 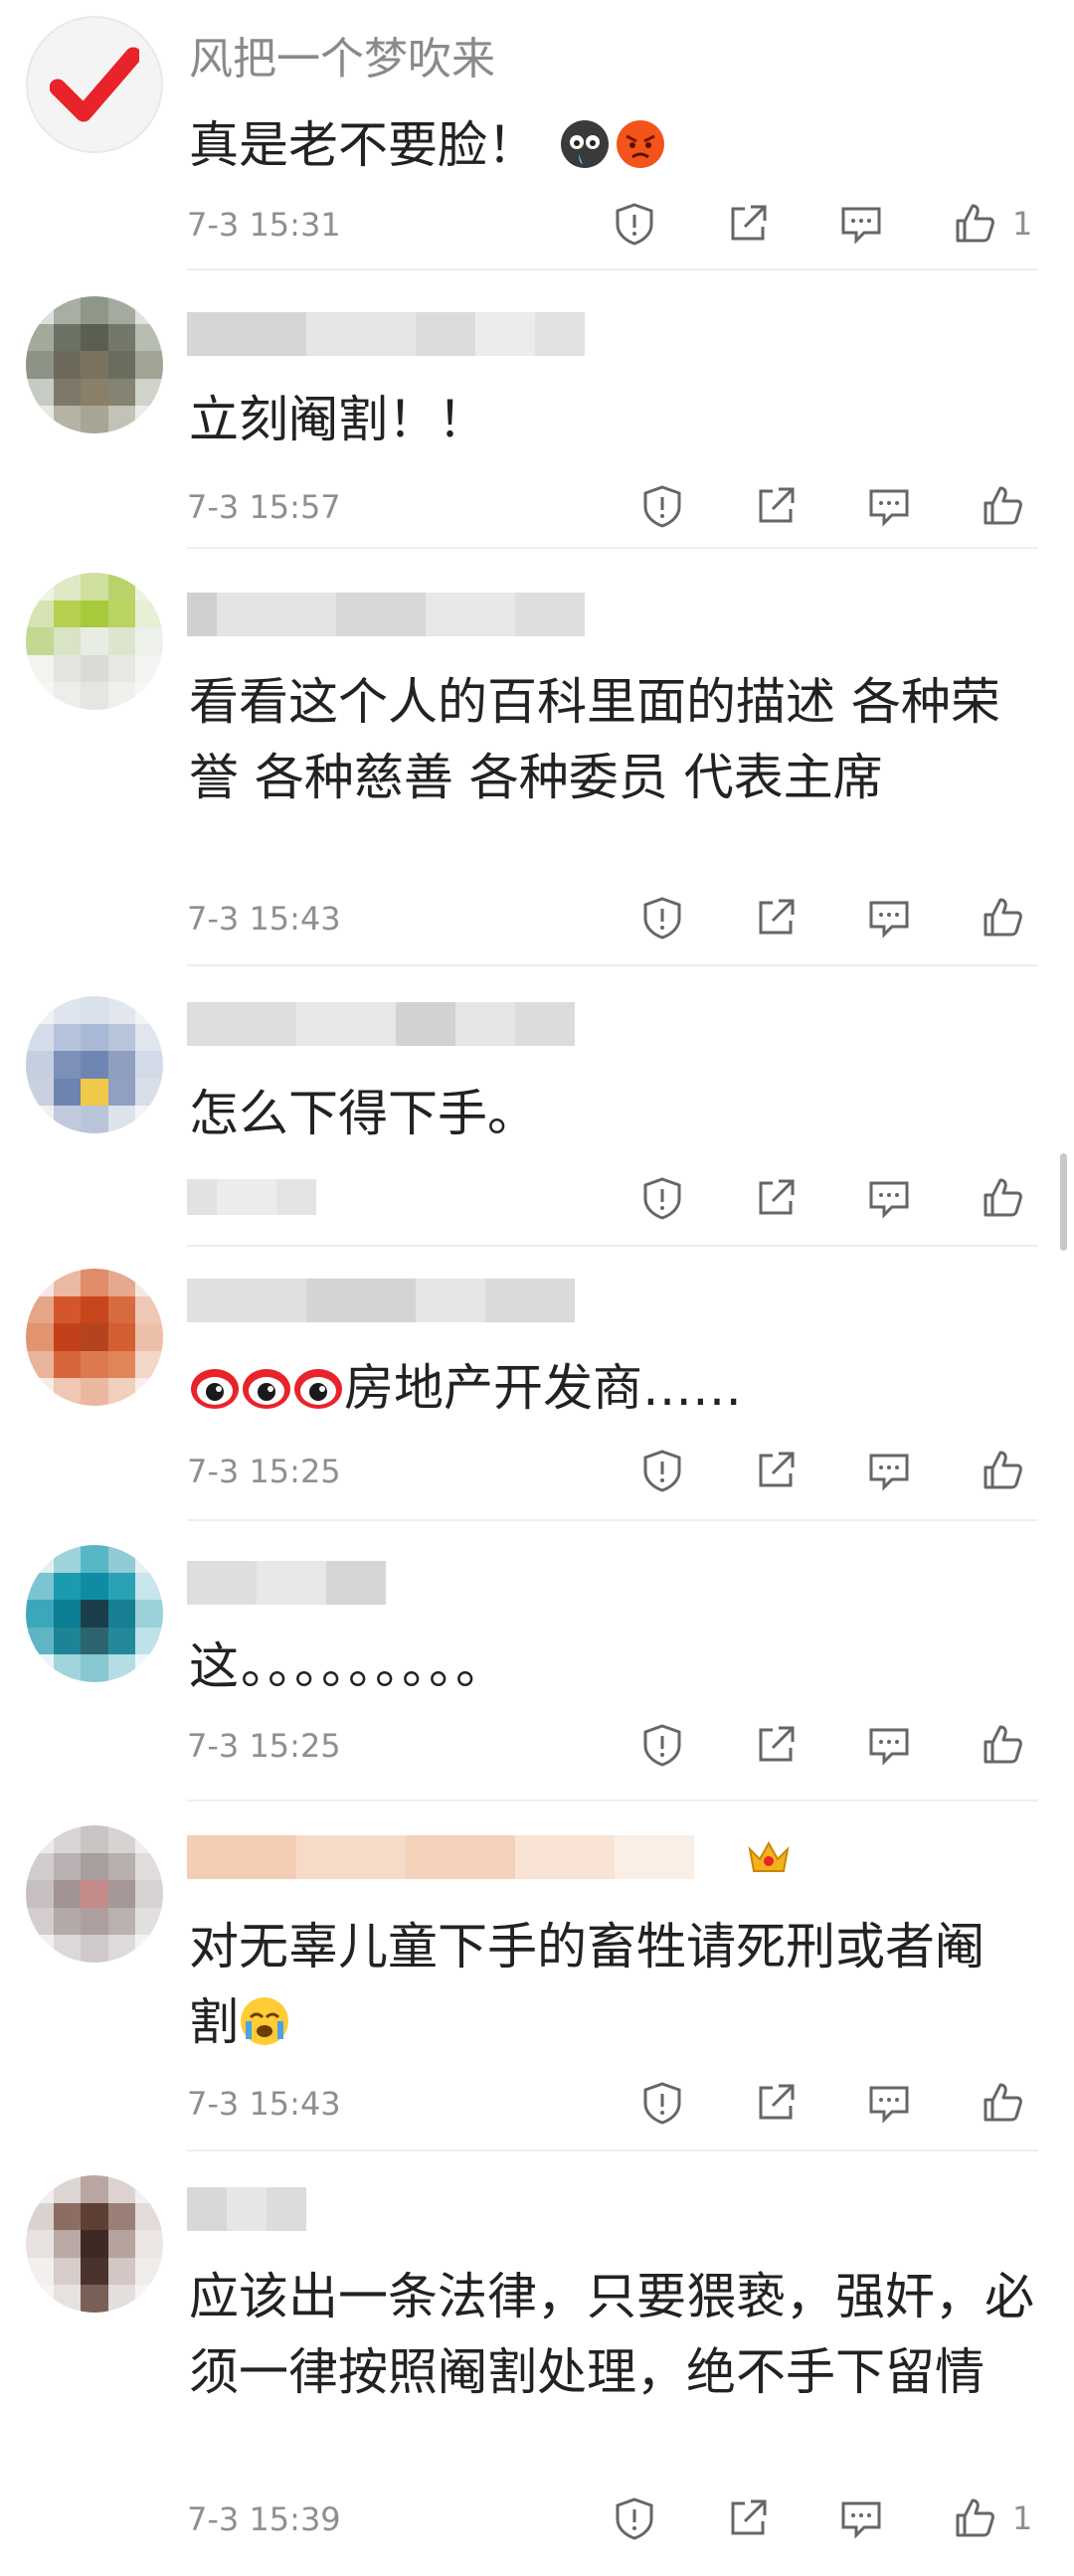 I want to click on crying-face-icon, so click(x=585, y=144).